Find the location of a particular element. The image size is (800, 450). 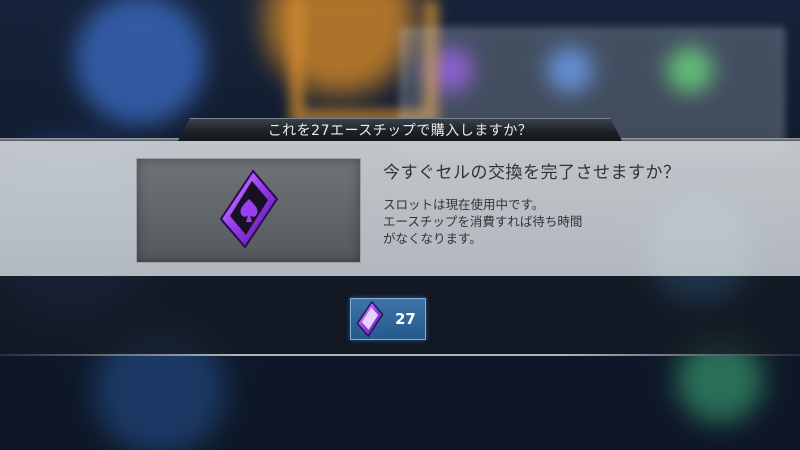

description-line: スロットは現在使用中です。 is located at coordinates (464, 204).